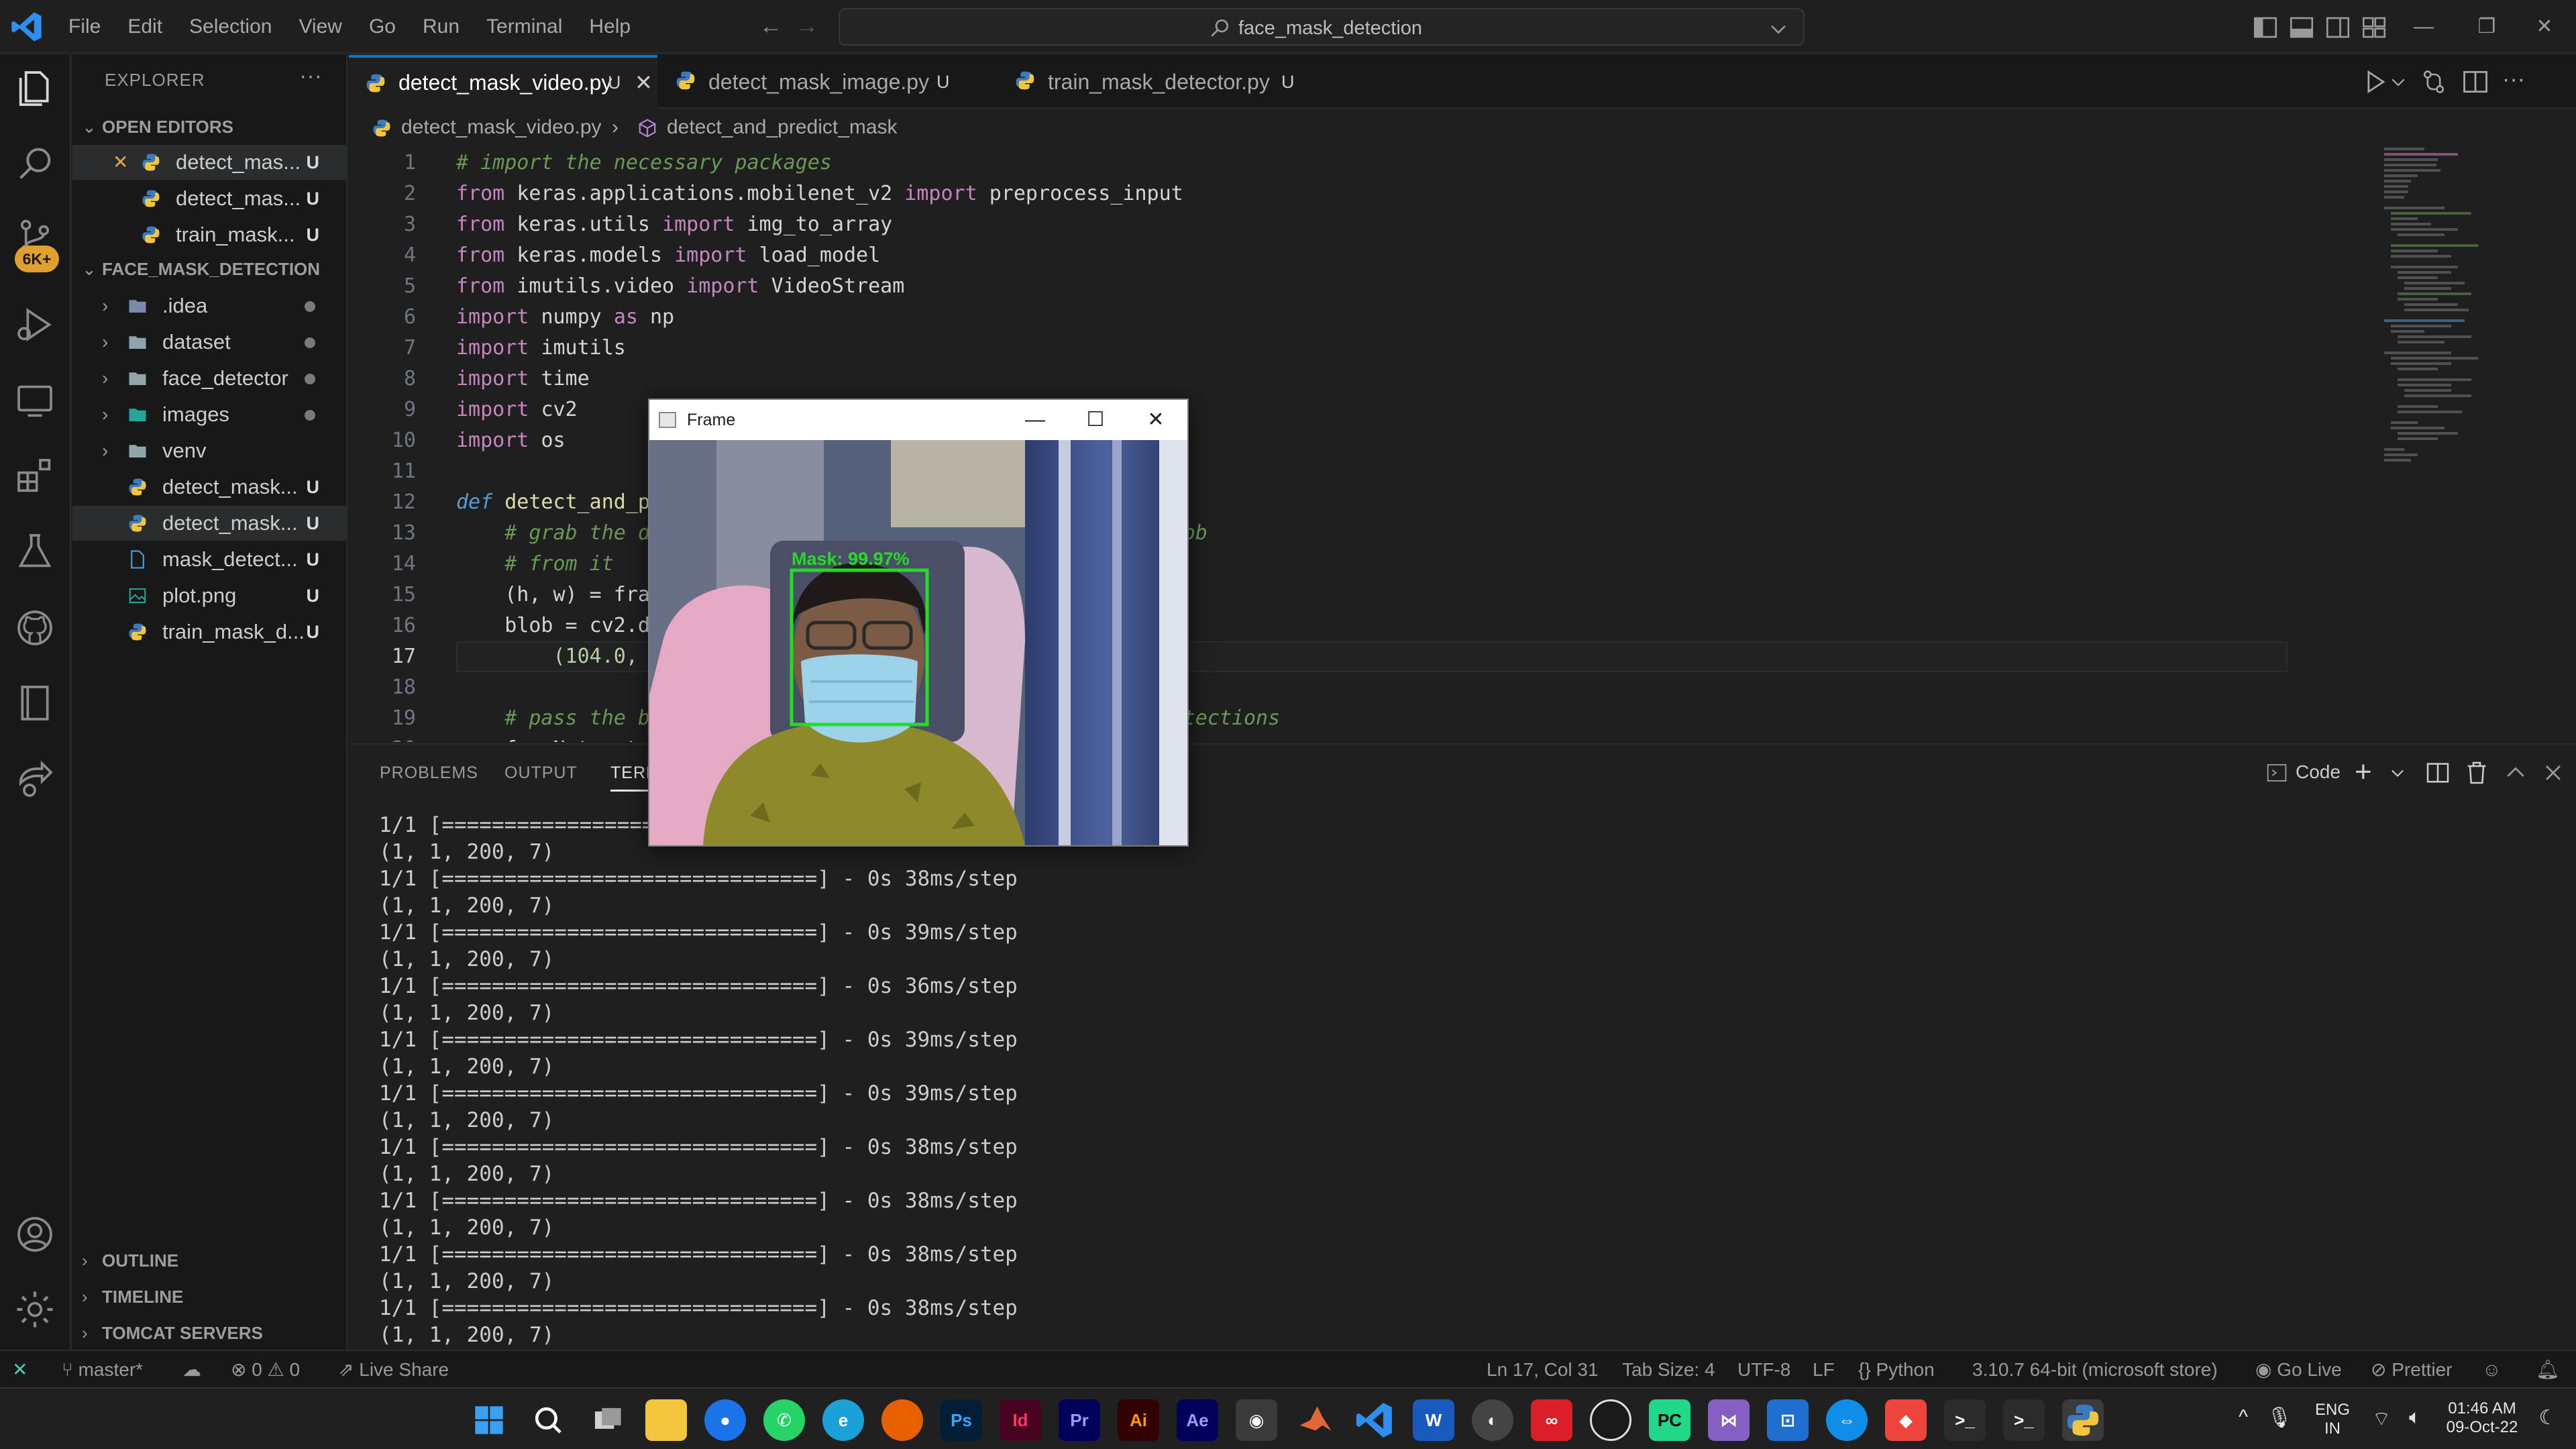  What do you see at coordinates (918, 622) in the screenshot?
I see `opencv-frame-window: Frame — ☐ ✕ Mask: 99.97%` at bounding box center [918, 622].